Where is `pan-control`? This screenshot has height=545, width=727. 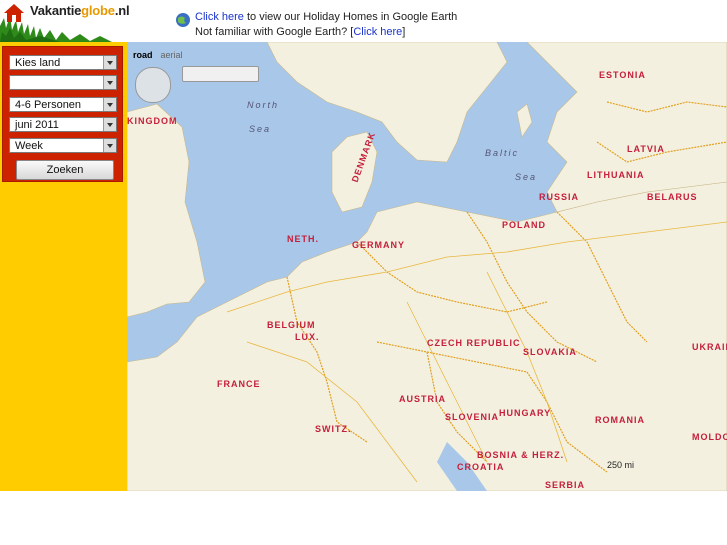 pan-control is located at coordinates (153, 85).